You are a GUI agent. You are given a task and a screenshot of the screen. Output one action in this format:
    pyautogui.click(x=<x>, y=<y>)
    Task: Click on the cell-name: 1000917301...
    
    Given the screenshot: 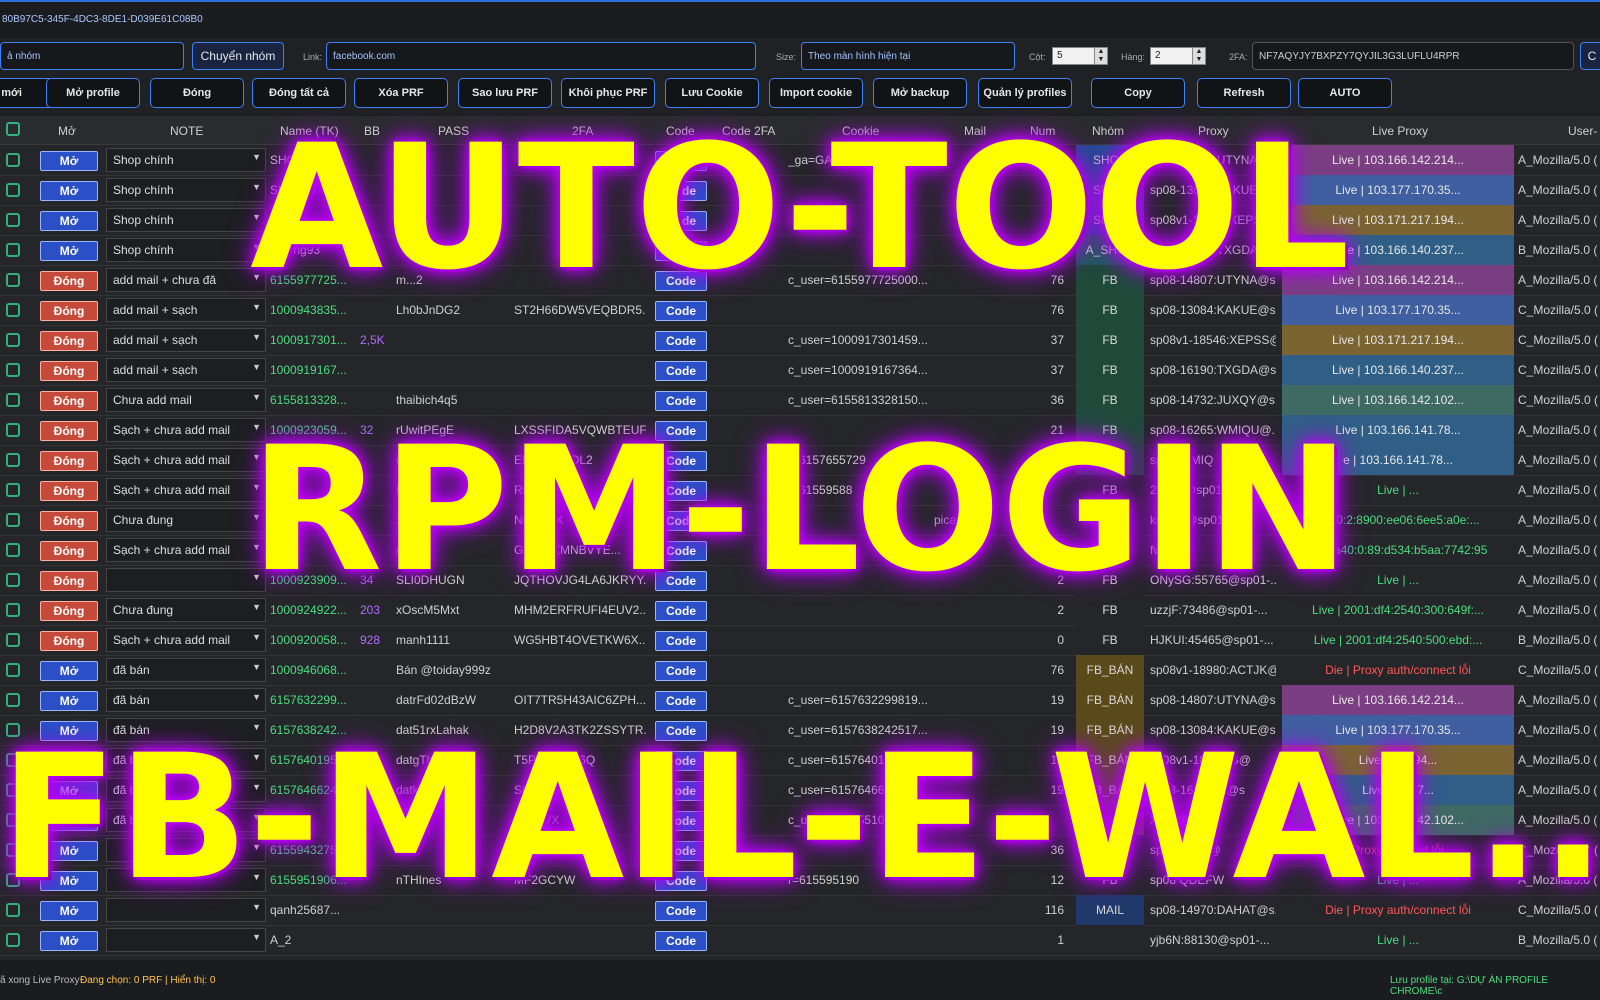 What is the action you would take?
    pyautogui.click(x=308, y=340)
    